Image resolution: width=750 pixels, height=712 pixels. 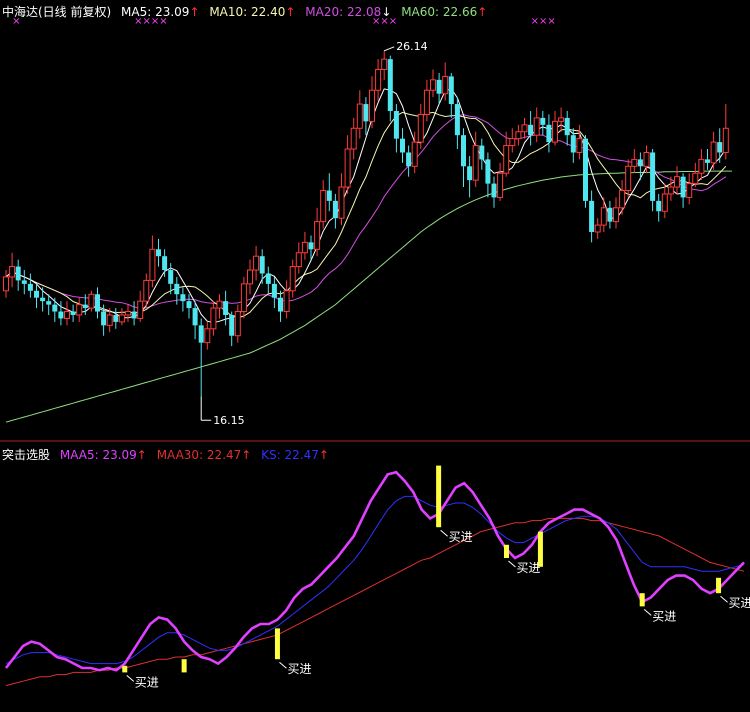 I want to click on ma10-legend: MA10: 22.40↑, so click(x=252, y=12).